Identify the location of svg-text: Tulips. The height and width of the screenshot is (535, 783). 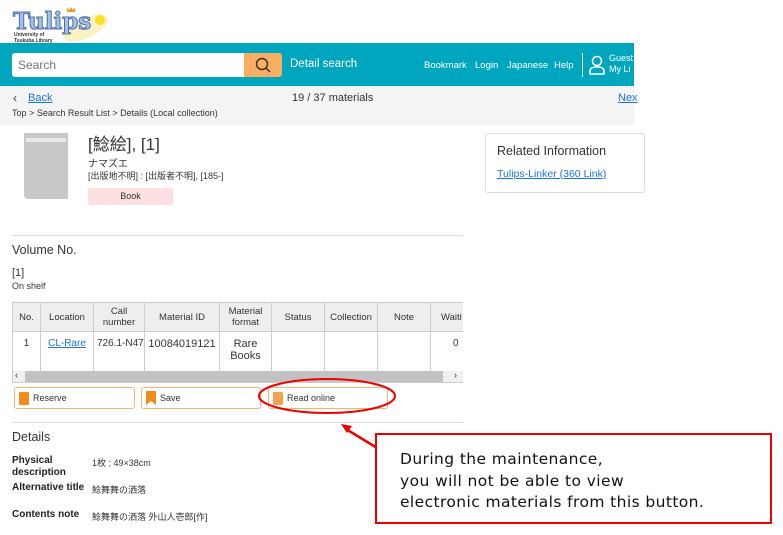
(52, 21).